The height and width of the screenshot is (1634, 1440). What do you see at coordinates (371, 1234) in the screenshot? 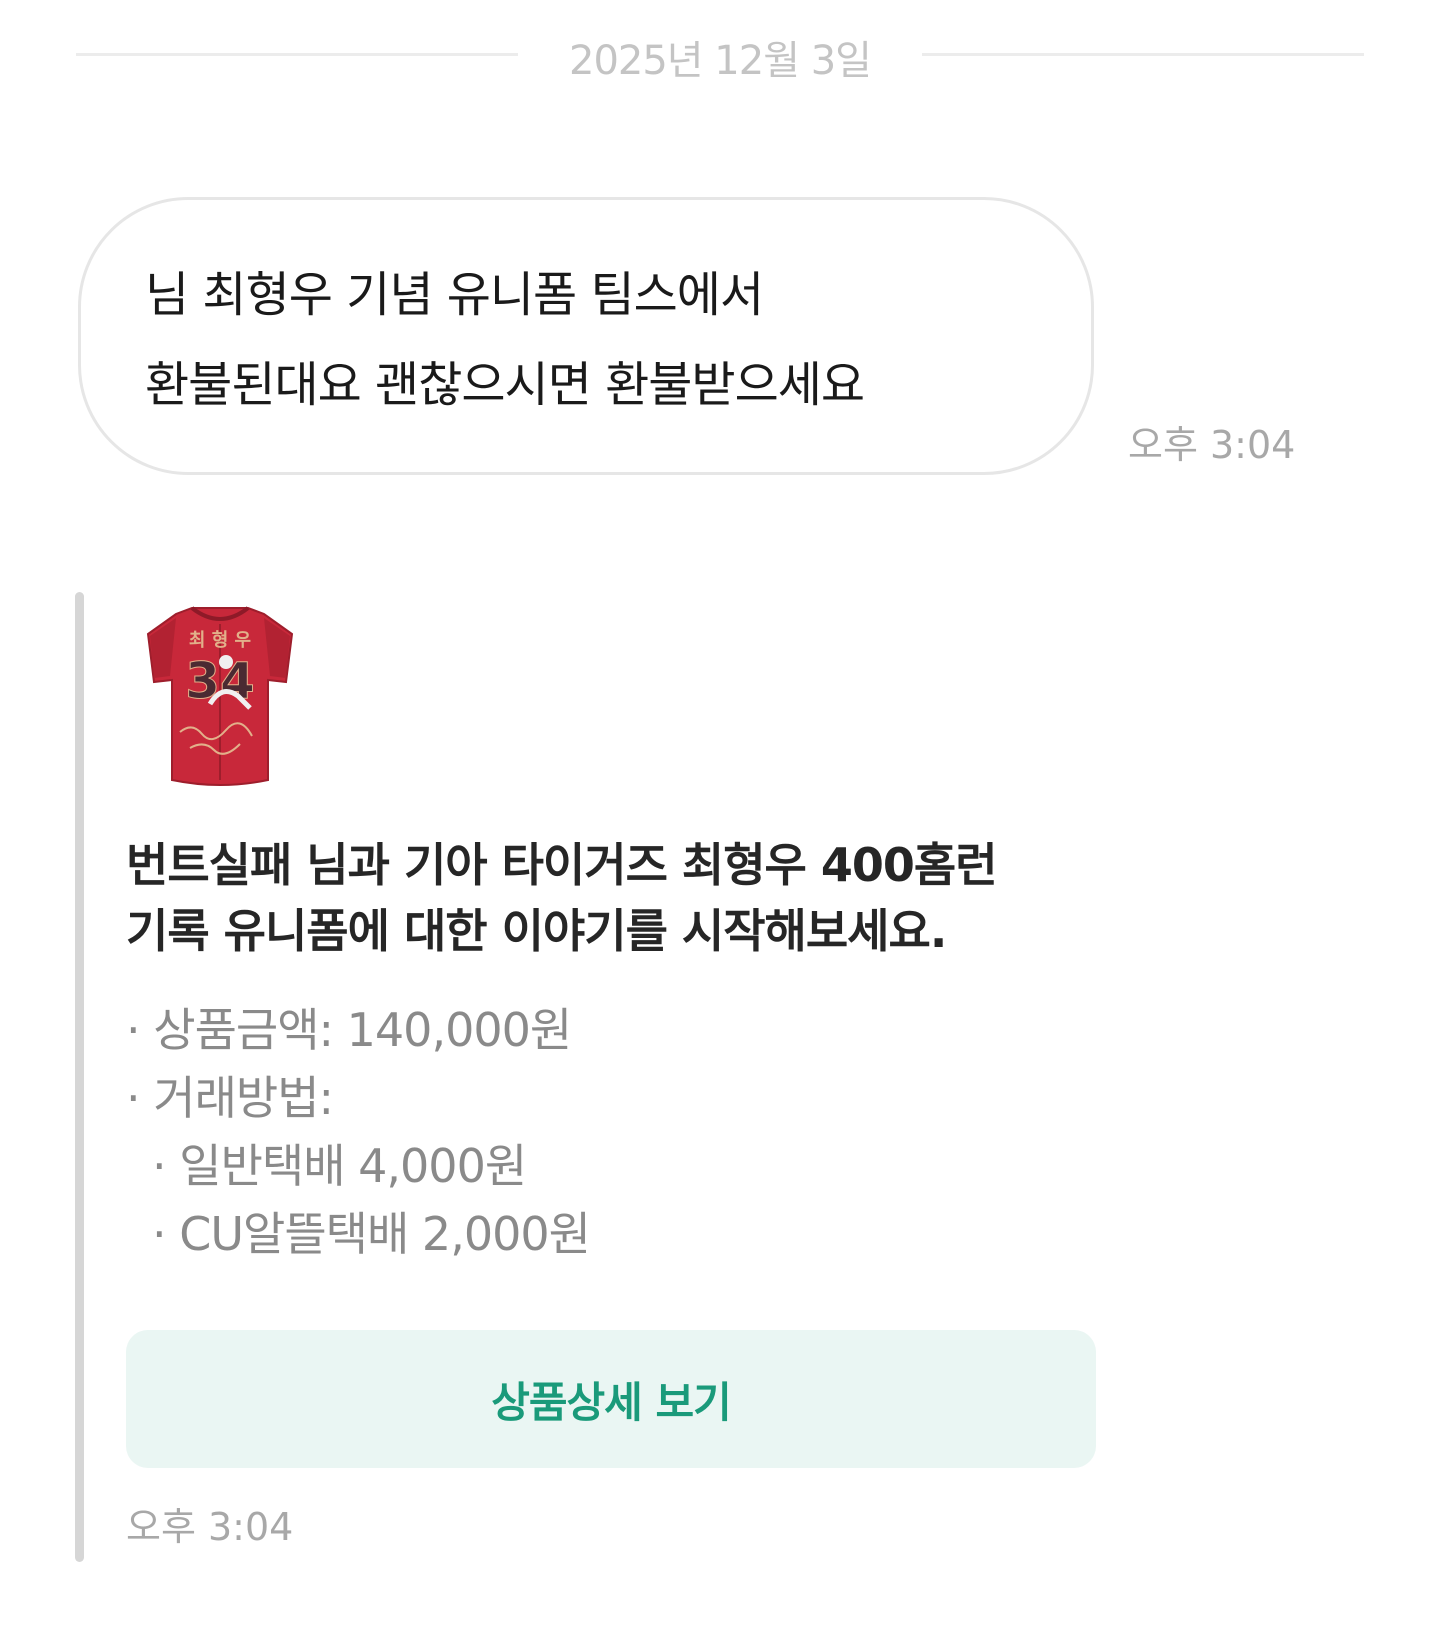
I see `shipping-option-cu: · CU알뜰택배 2,000원` at bounding box center [371, 1234].